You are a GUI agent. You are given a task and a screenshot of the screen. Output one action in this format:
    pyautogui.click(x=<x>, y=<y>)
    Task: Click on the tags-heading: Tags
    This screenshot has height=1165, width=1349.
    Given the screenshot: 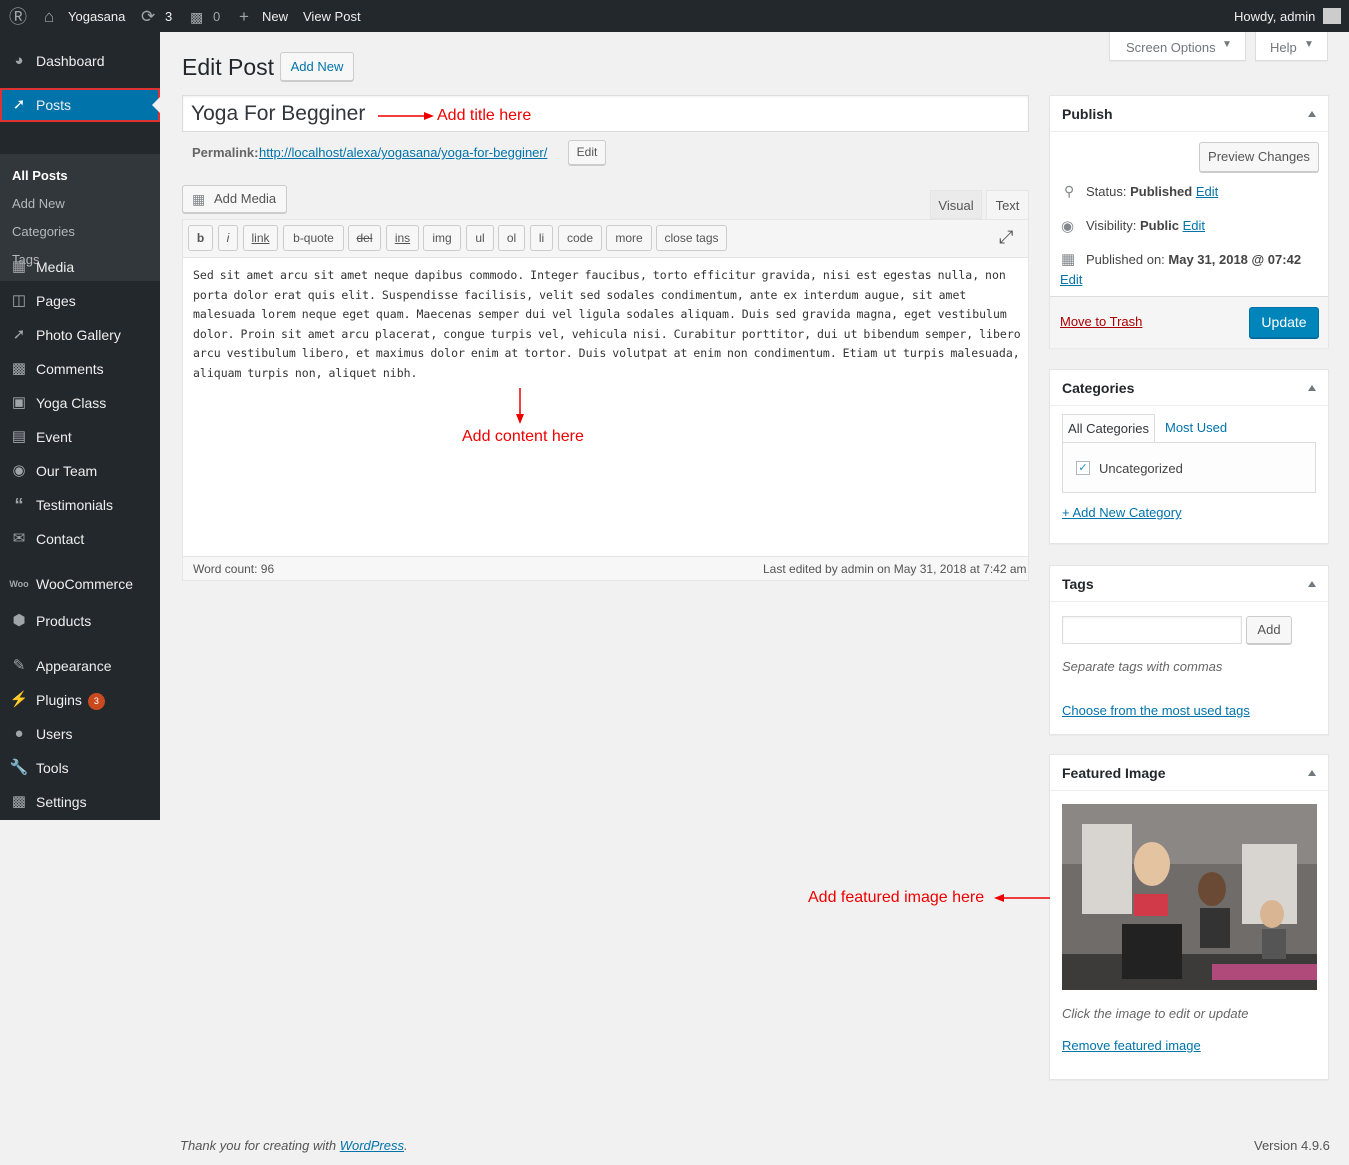 What is the action you would take?
    pyautogui.click(x=1189, y=584)
    